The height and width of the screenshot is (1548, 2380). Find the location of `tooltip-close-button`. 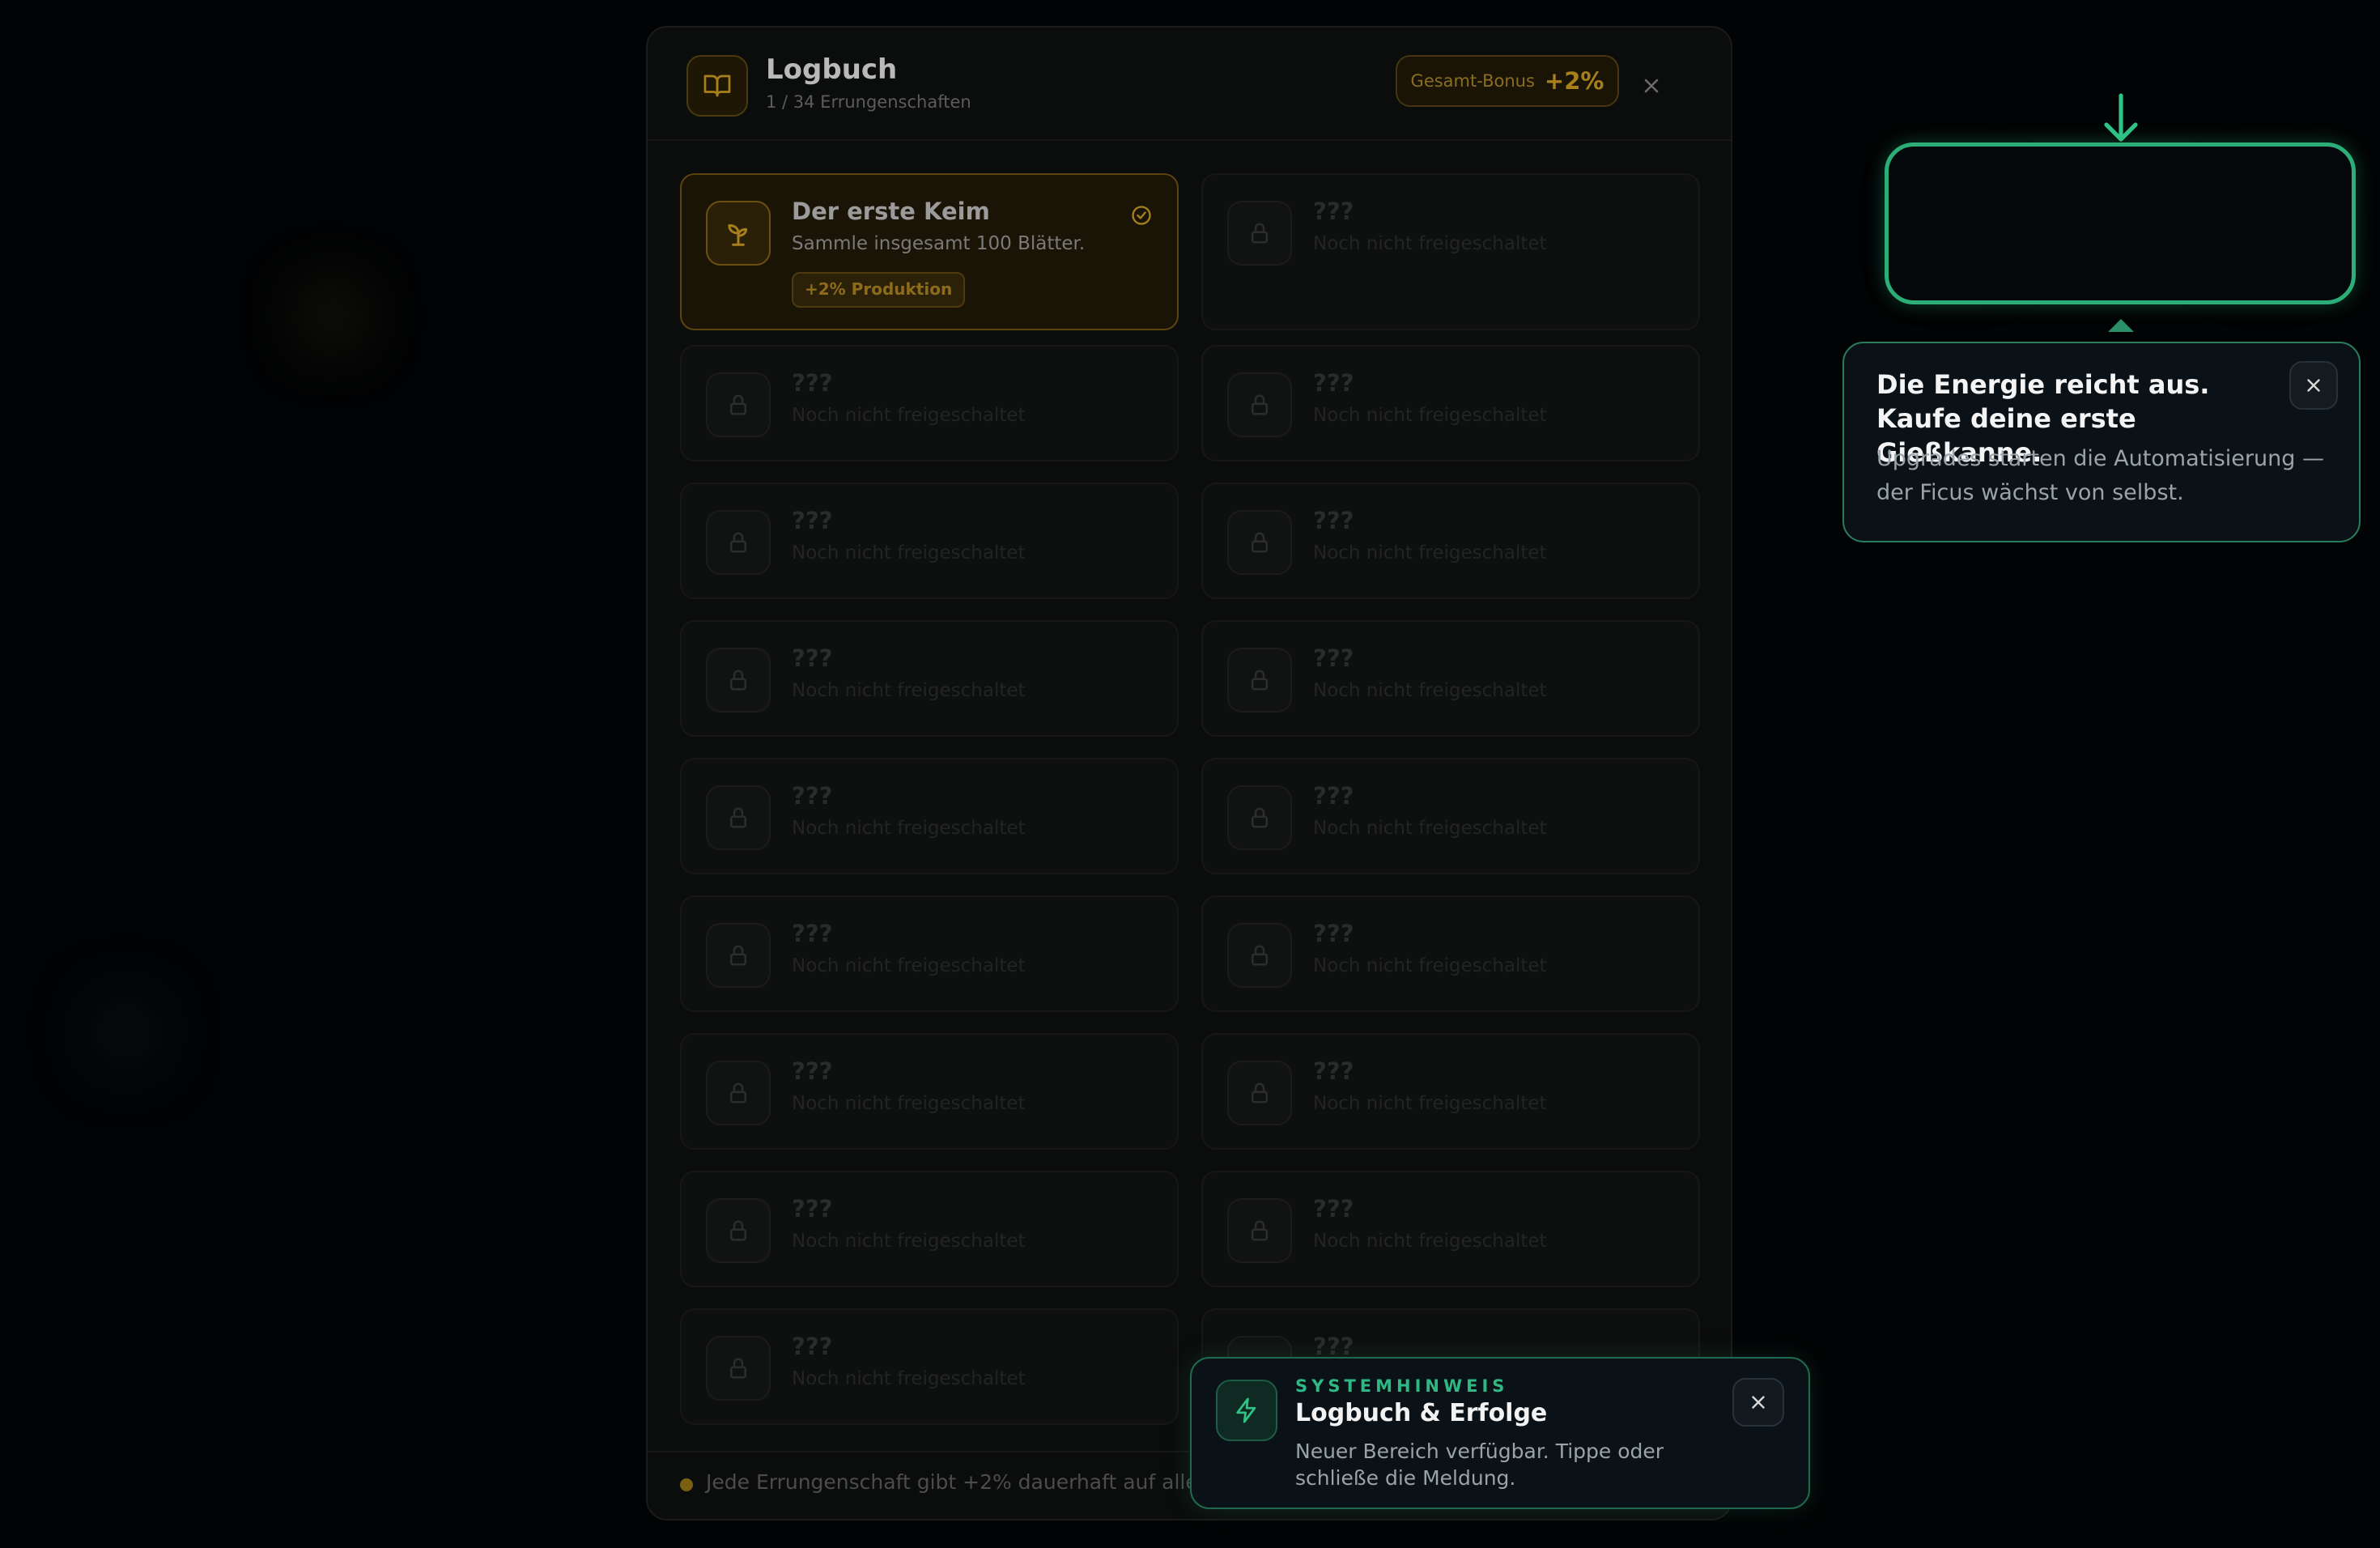

tooltip-close-button is located at coordinates (2313, 386).